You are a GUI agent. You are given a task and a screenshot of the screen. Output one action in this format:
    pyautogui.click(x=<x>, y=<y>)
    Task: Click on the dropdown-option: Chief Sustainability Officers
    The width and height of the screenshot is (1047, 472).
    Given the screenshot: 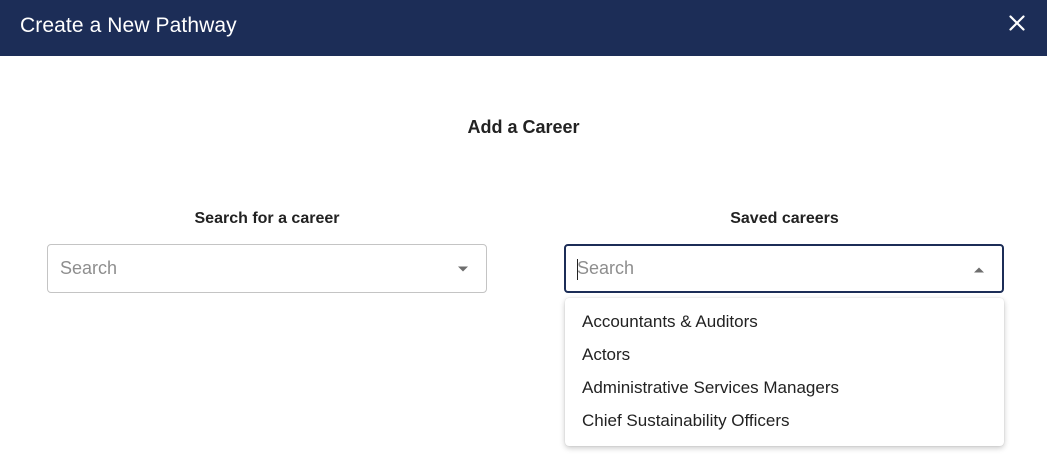 What is the action you would take?
    pyautogui.click(x=784, y=425)
    